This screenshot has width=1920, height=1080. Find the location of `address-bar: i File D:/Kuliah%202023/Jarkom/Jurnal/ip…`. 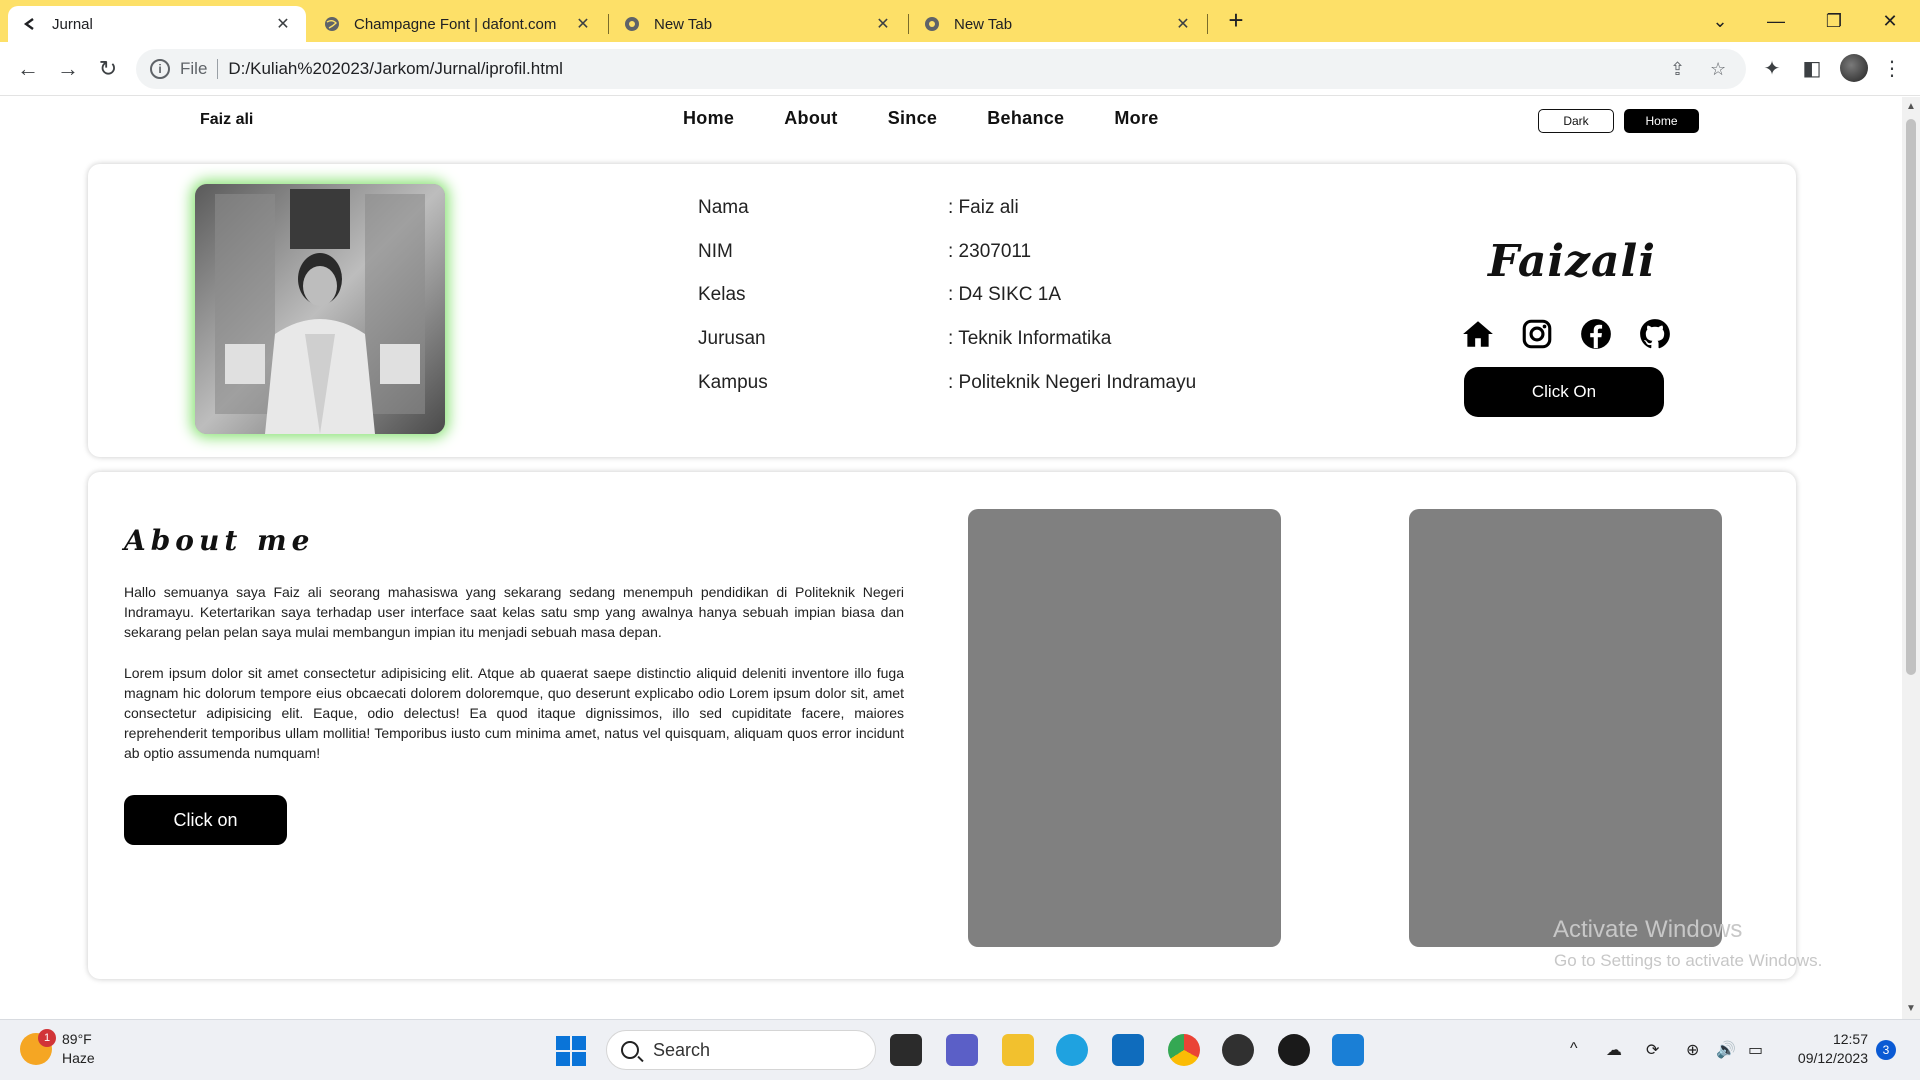

address-bar: i File D:/Kuliah%202023/Jarkom/Jurnal/ip… is located at coordinates (941, 69).